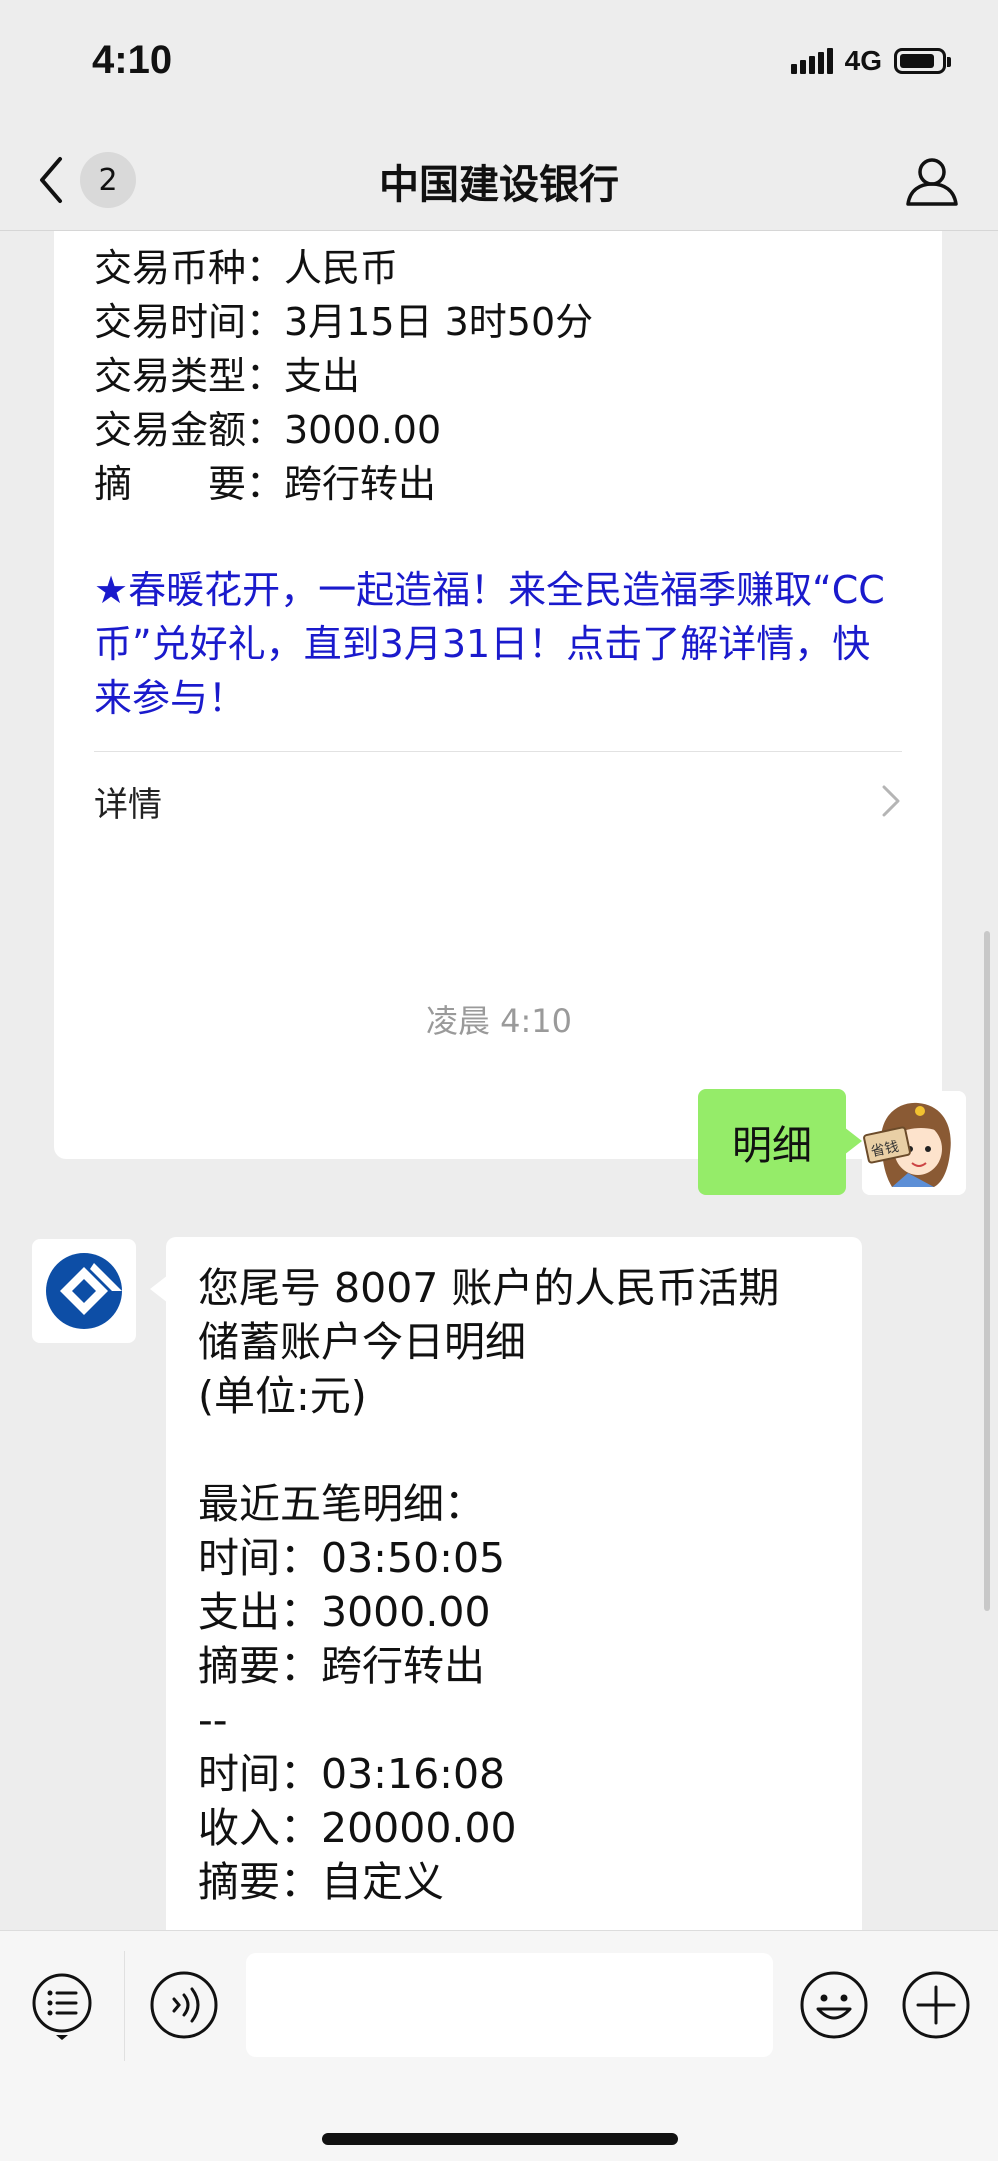  Describe the element at coordinates (498, 801) in the screenshot. I see `details-row: 详情` at that location.